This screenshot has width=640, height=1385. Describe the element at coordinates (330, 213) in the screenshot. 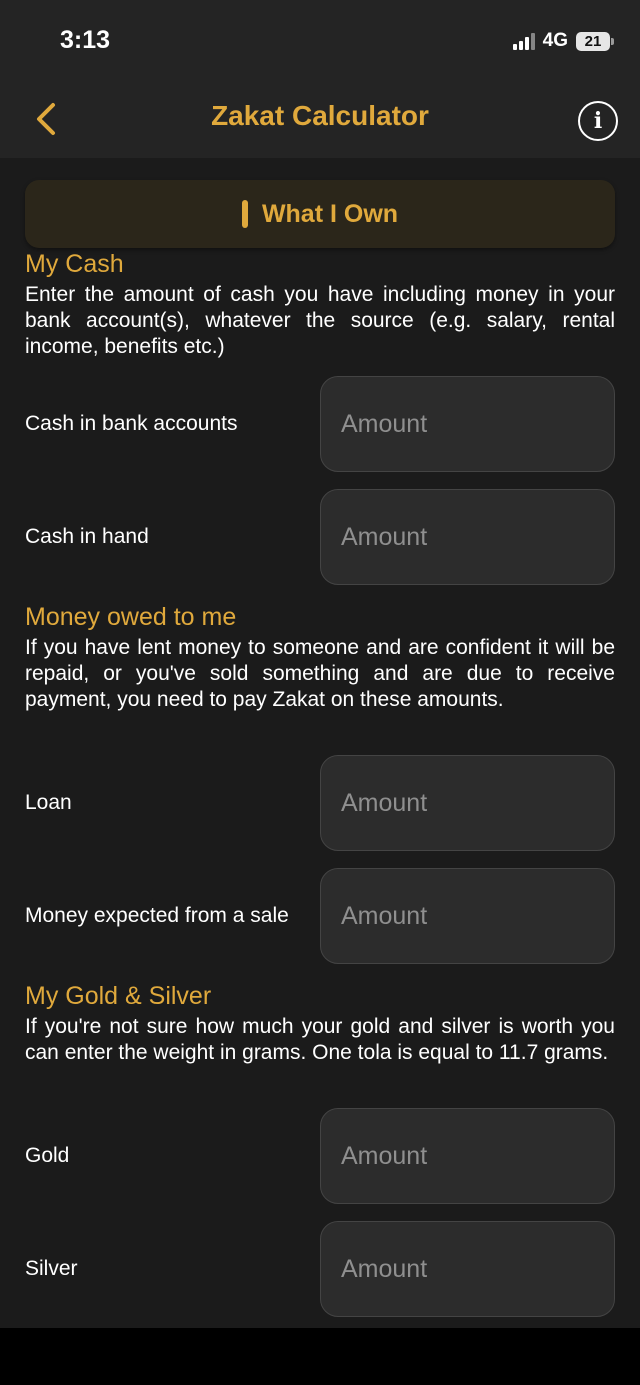

I see `section-title: What I Own` at that location.